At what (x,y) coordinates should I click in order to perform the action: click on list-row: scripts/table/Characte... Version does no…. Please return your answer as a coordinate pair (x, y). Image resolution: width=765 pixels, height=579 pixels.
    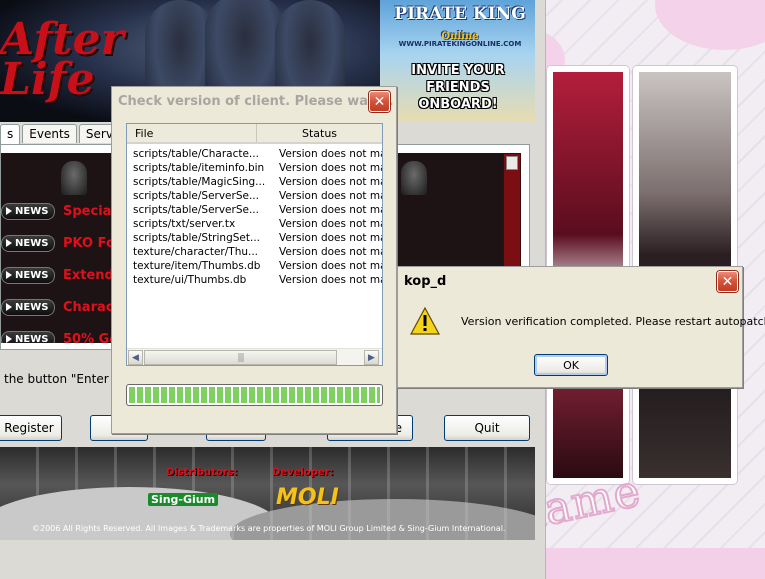
    Looking at the image, I should click on (254, 154).